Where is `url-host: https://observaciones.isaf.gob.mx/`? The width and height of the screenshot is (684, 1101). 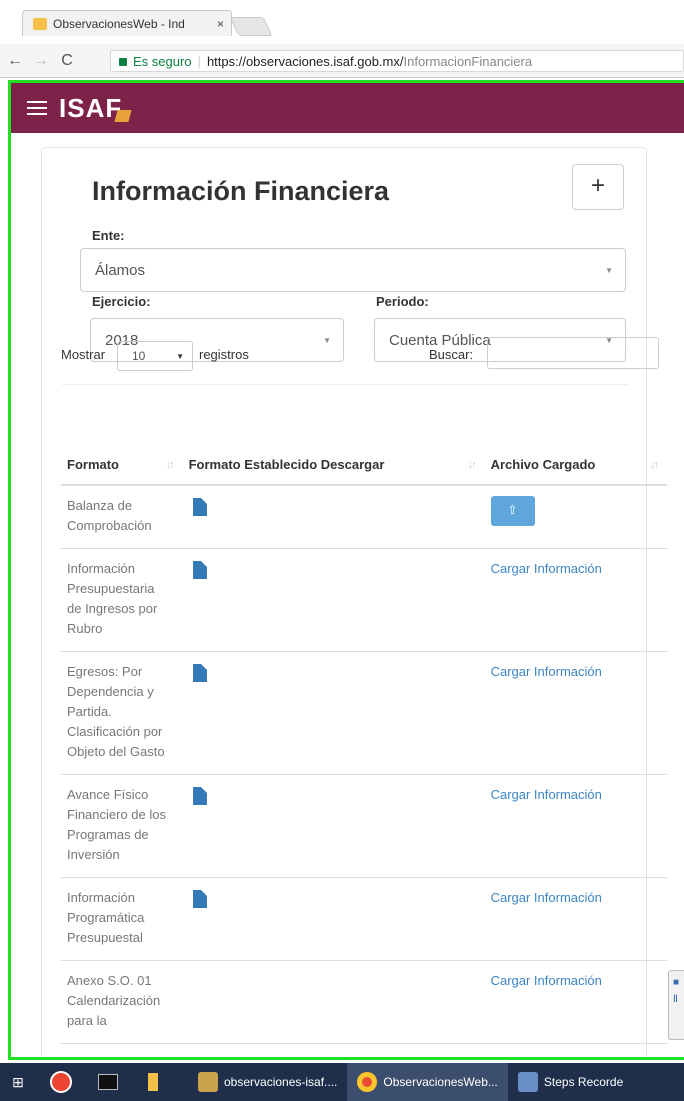
url-host: https://observaciones.isaf.gob.mx/ is located at coordinates (305, 61).